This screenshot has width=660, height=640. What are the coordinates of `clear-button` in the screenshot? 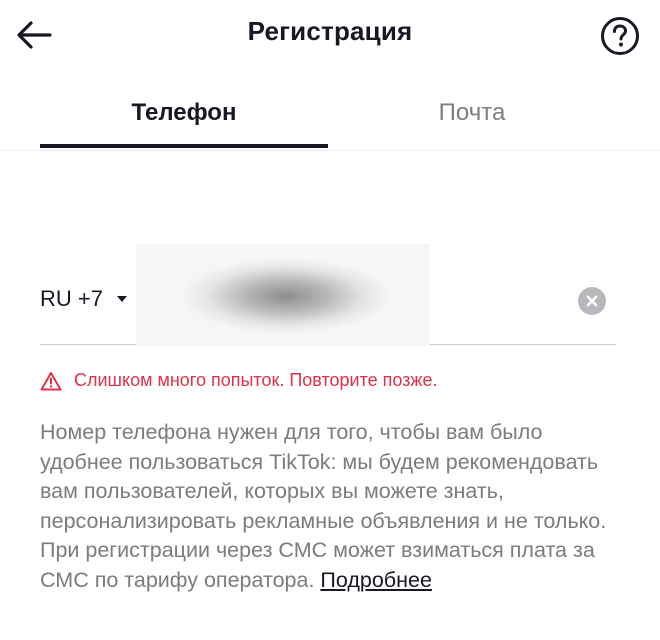 It's located at (592, 301).